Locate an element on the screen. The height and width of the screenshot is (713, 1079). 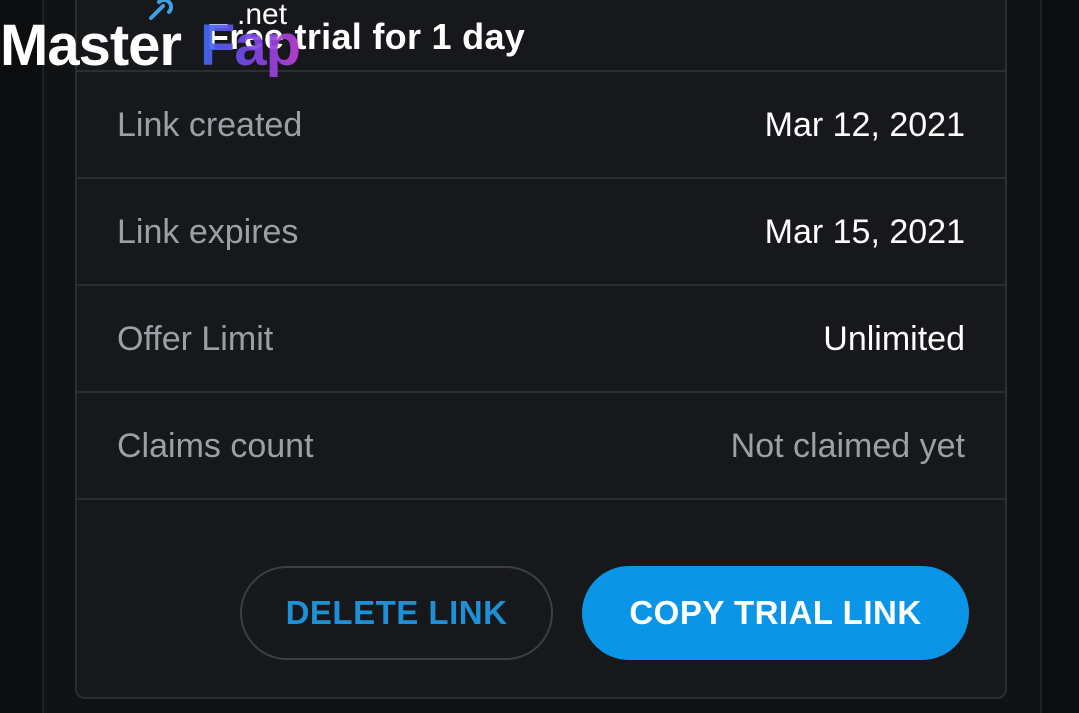
delete-link-button: DELETE LINK is located at coordinates (396, 613).